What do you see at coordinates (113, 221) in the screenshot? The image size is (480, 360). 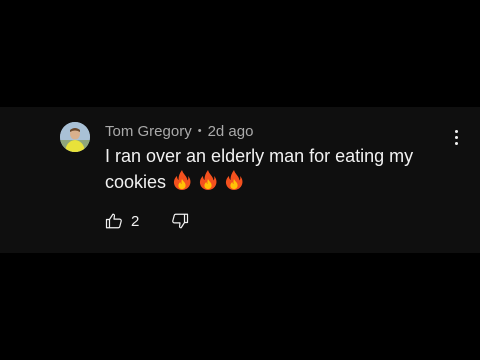 I see `thumbs-up-icon` at bounding box center [113, 221].